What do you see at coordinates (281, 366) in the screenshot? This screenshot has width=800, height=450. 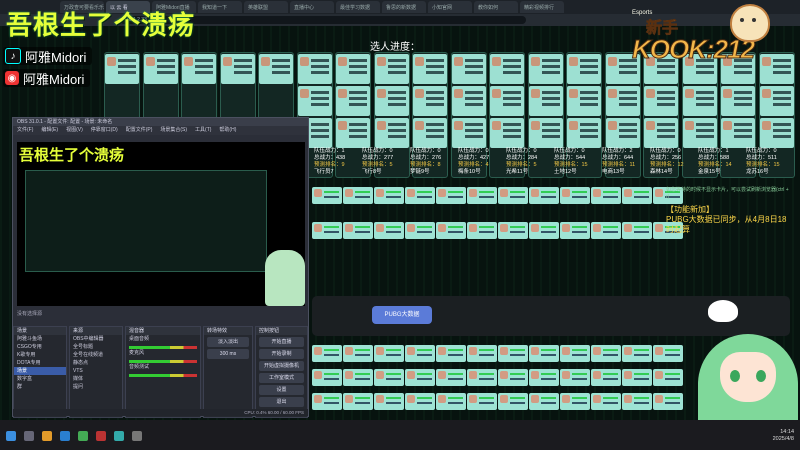 I see `virtual-camera-button: 开始虚拟摄像机` at bounding box center [281, 366].